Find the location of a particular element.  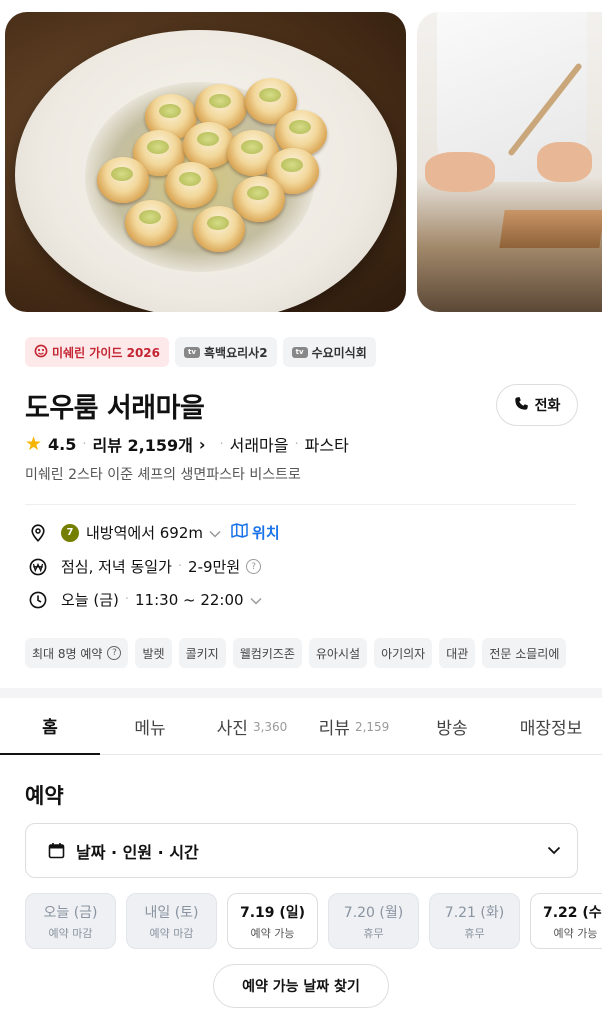

location-row: 7 내방역에서 692m 위치 is located at coordinates (153, 532).